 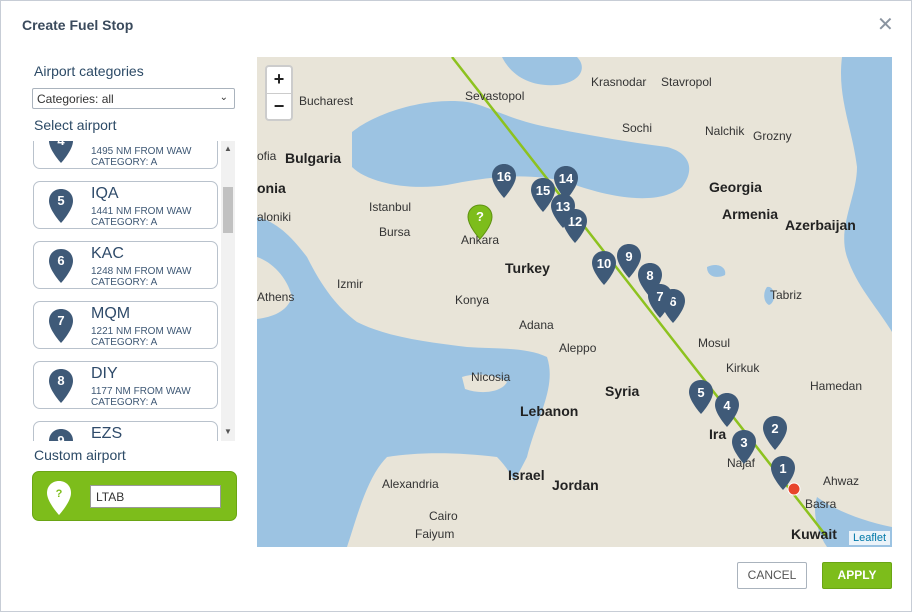 I want to click on map-label: Stavropol, so click(x=686, y=82).